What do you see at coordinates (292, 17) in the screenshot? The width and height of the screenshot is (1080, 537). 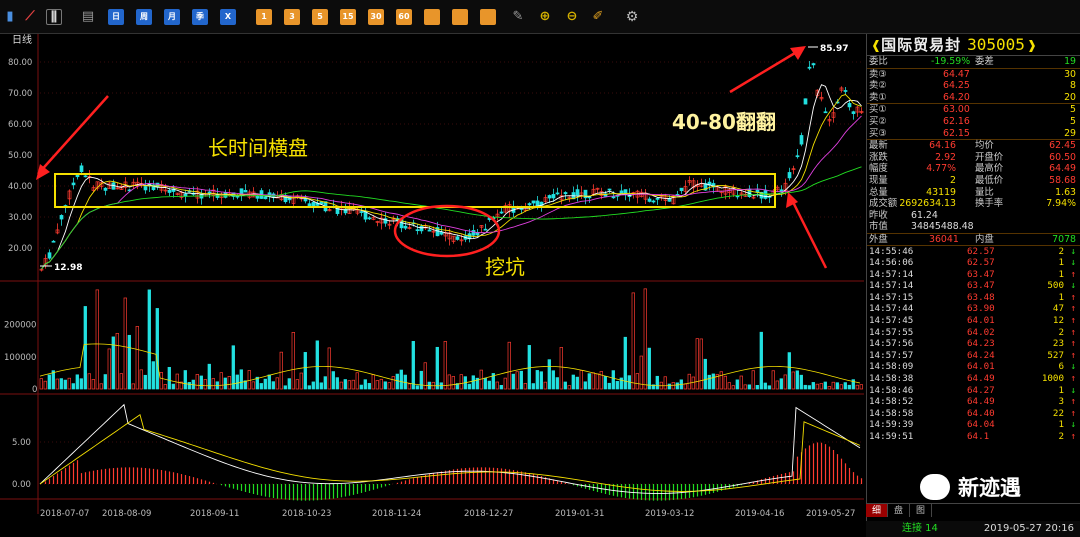 I see `period-3min-button: 3` at bounding box center [292, 17].